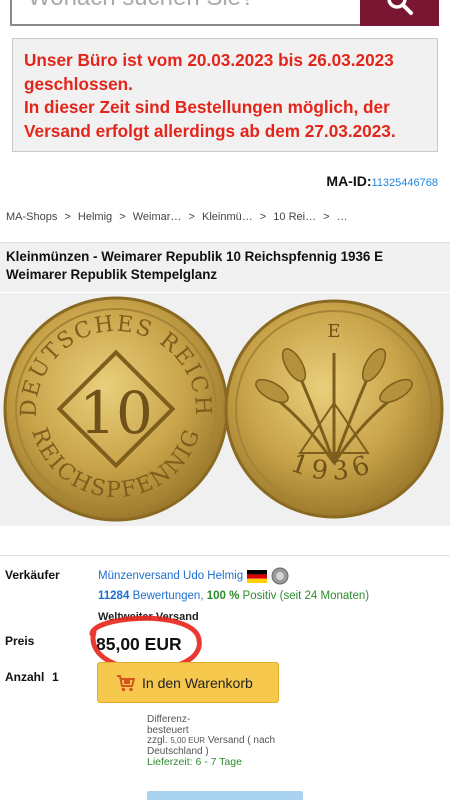  I want to click on coin-mint-mark: E, so click(333, 331).